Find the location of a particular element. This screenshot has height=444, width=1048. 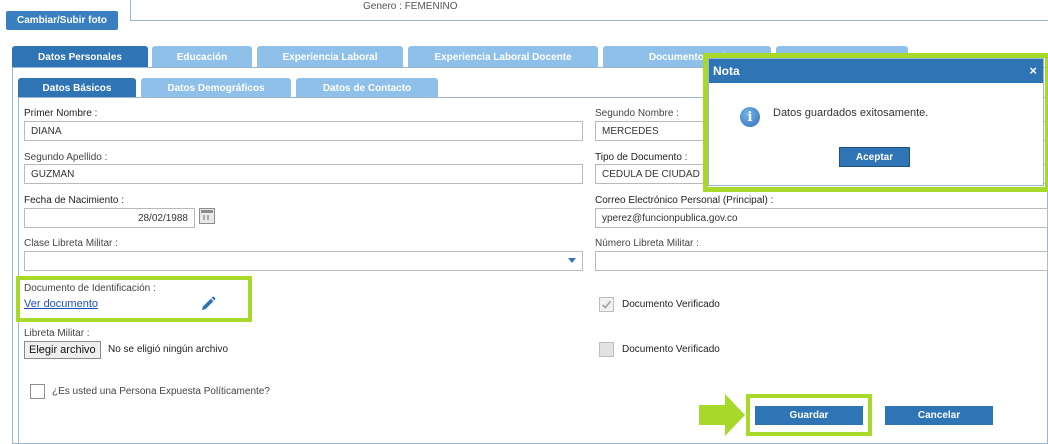

cancelar-button: Cancelar is located at coordinates (939, 415).